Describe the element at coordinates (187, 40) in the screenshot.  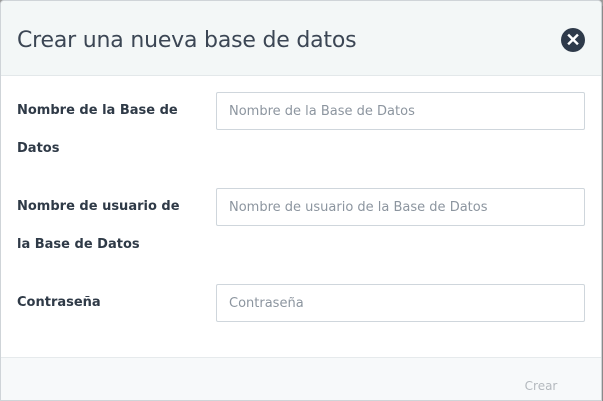
I see `modal-title: Crear una nueva base de datos` at that location.